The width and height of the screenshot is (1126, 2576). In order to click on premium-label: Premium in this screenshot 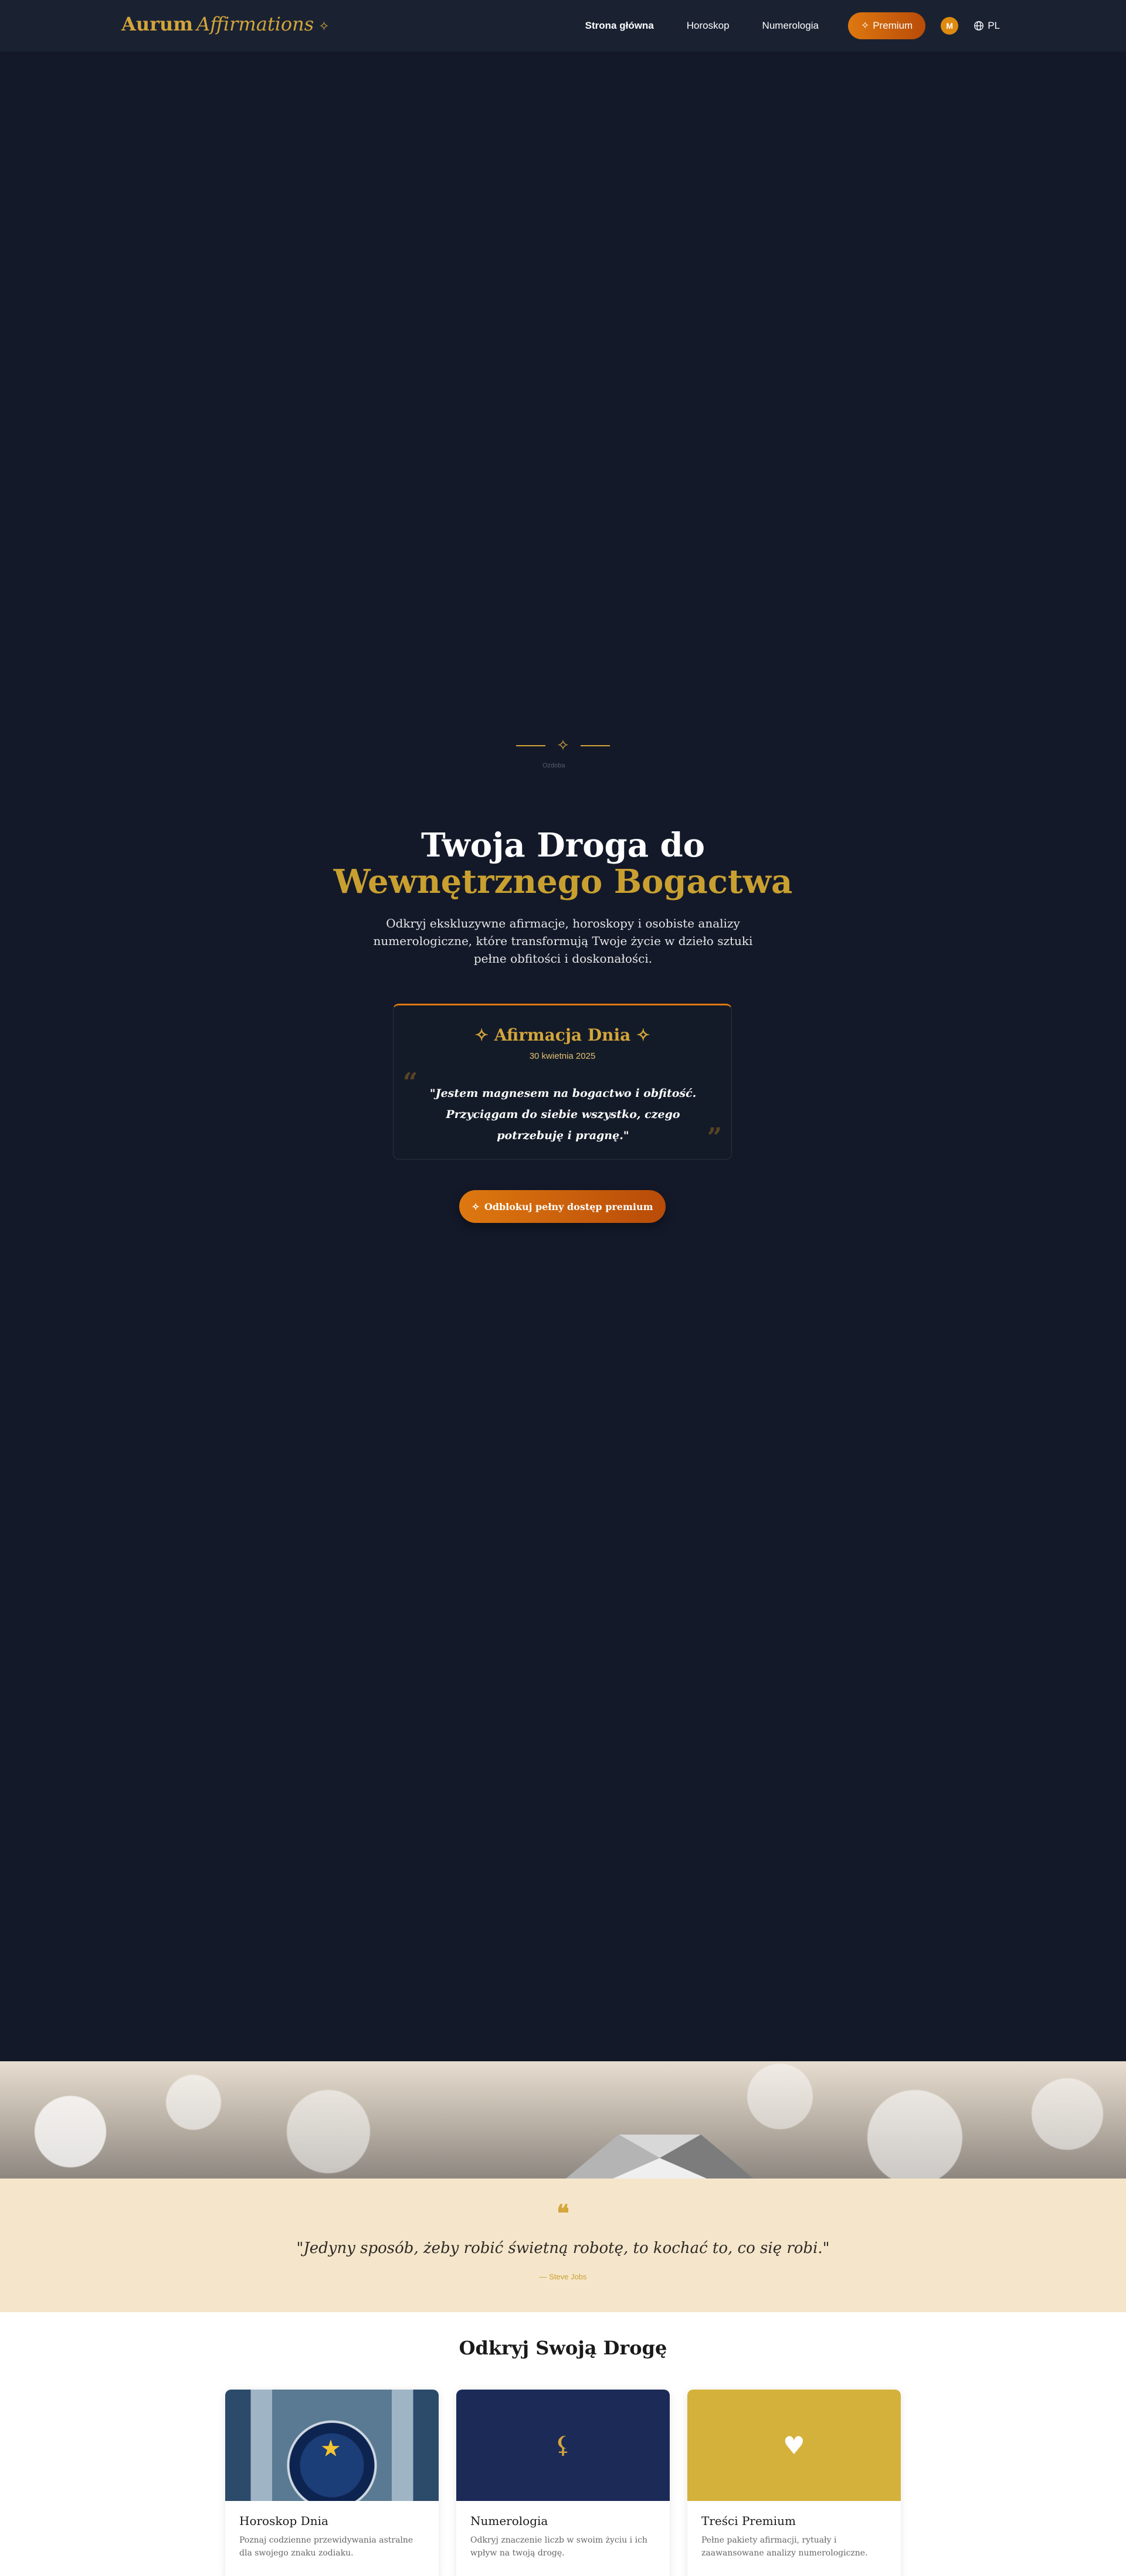, I will do `click(893, 26)`.